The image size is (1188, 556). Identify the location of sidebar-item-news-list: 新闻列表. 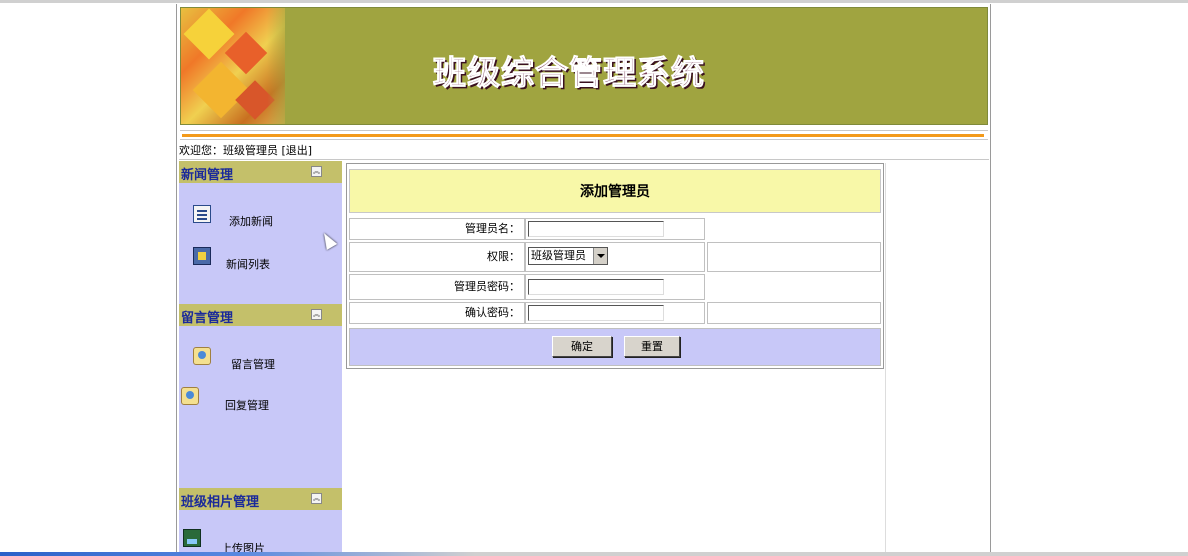
(260, 260).